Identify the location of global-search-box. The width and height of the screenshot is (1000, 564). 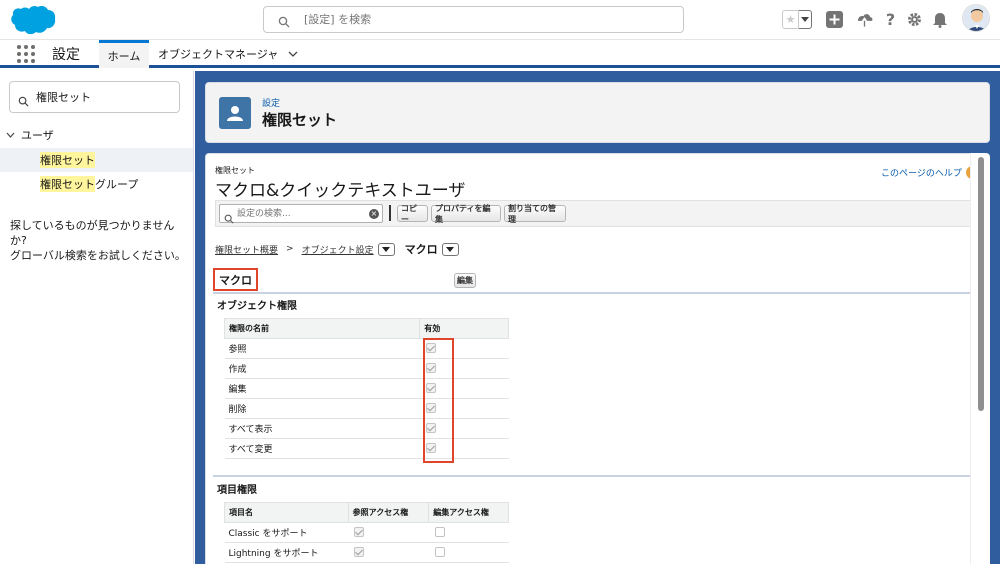
(473, 19).